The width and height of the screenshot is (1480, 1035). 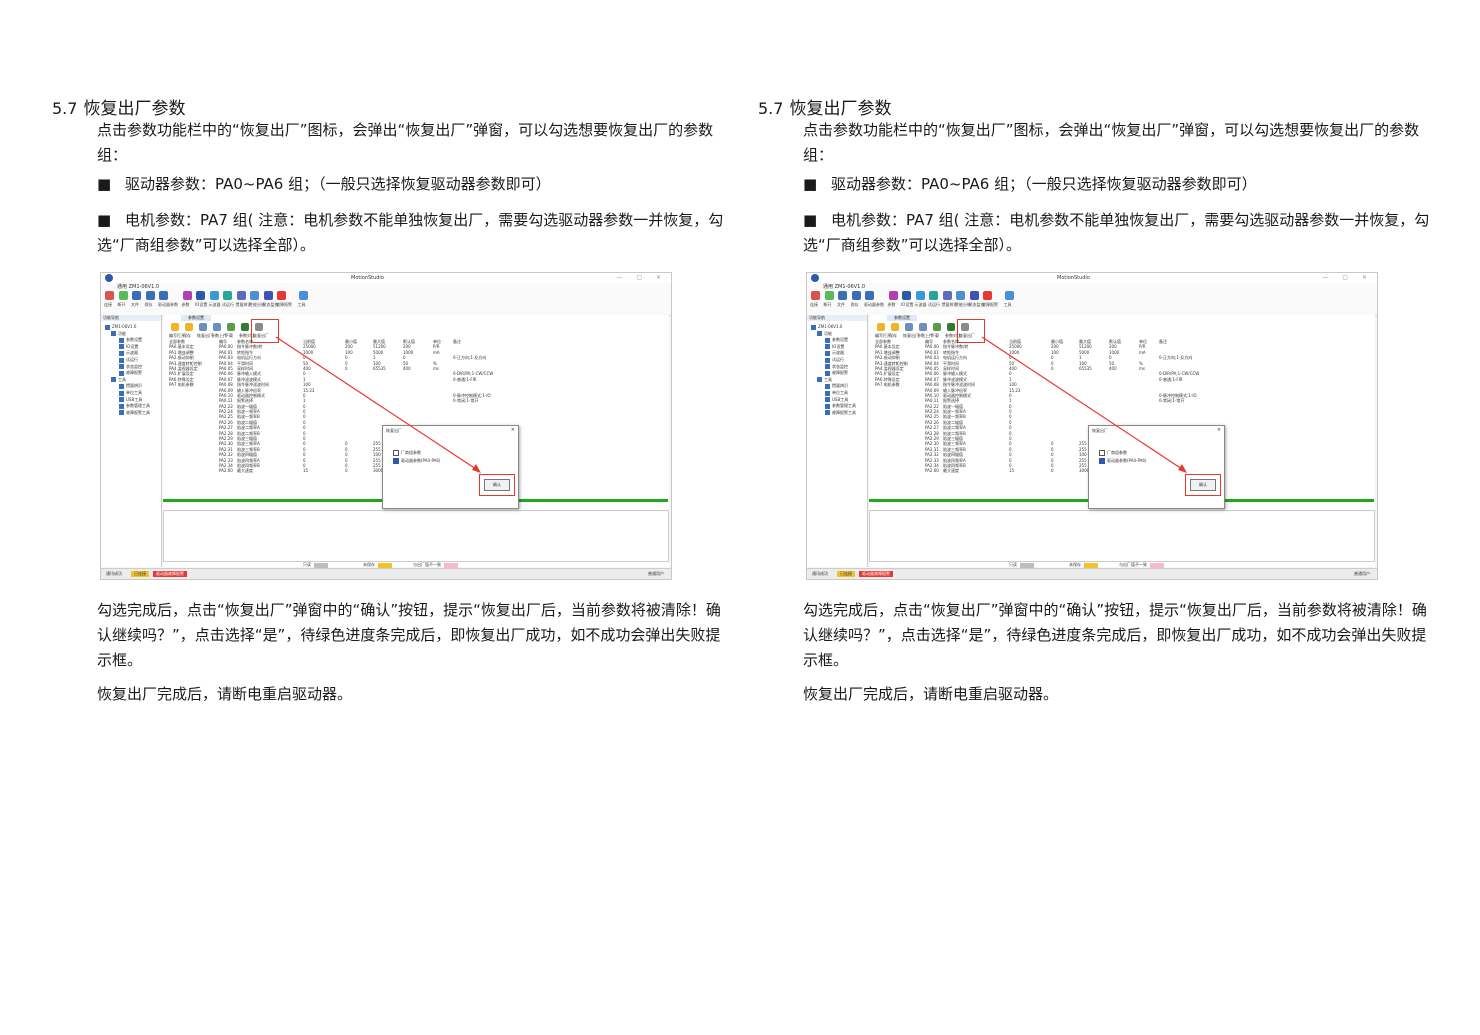 What do you see at coordinates (134, 340) in the screenshot?
I see `nav-item-label: 参数设置` at bounding box center [134, 340].